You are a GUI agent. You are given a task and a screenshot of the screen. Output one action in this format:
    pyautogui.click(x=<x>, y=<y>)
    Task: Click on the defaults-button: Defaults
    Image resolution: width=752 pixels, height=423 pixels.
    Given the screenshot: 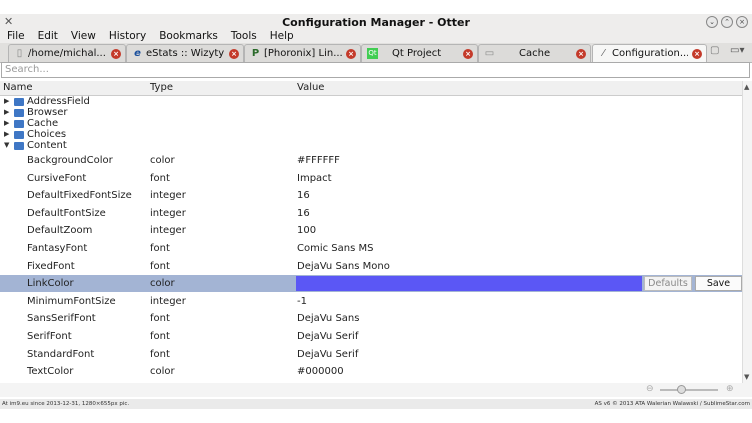 What is the action you would take?
    pyautogui.click(x=668, y=284)
    